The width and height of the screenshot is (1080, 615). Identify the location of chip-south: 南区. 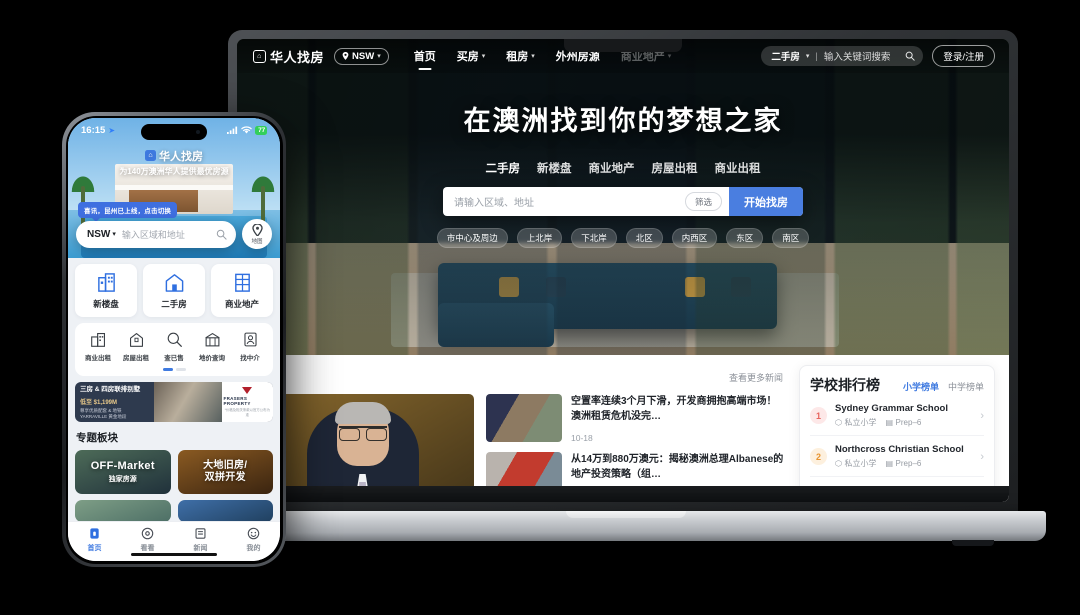
(791, 238).